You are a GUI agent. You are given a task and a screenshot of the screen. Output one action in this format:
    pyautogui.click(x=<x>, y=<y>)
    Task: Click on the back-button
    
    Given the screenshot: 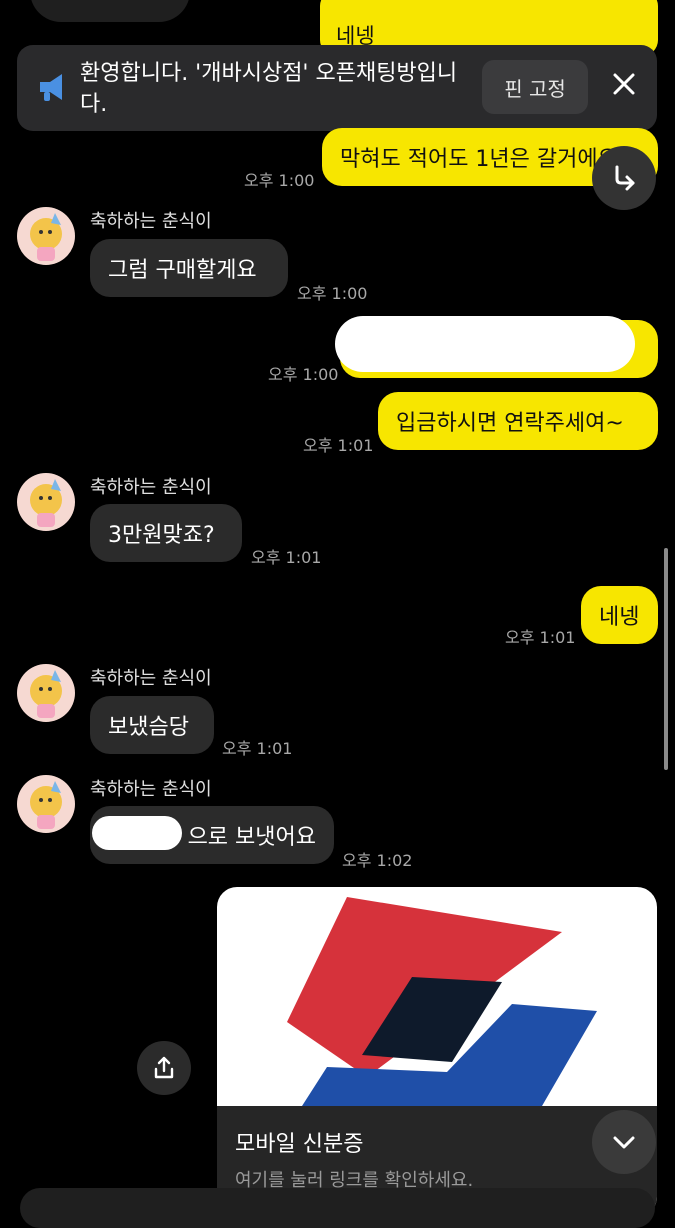 What is the action you would take?
    pyautogui.click(x=110, y=11)
    